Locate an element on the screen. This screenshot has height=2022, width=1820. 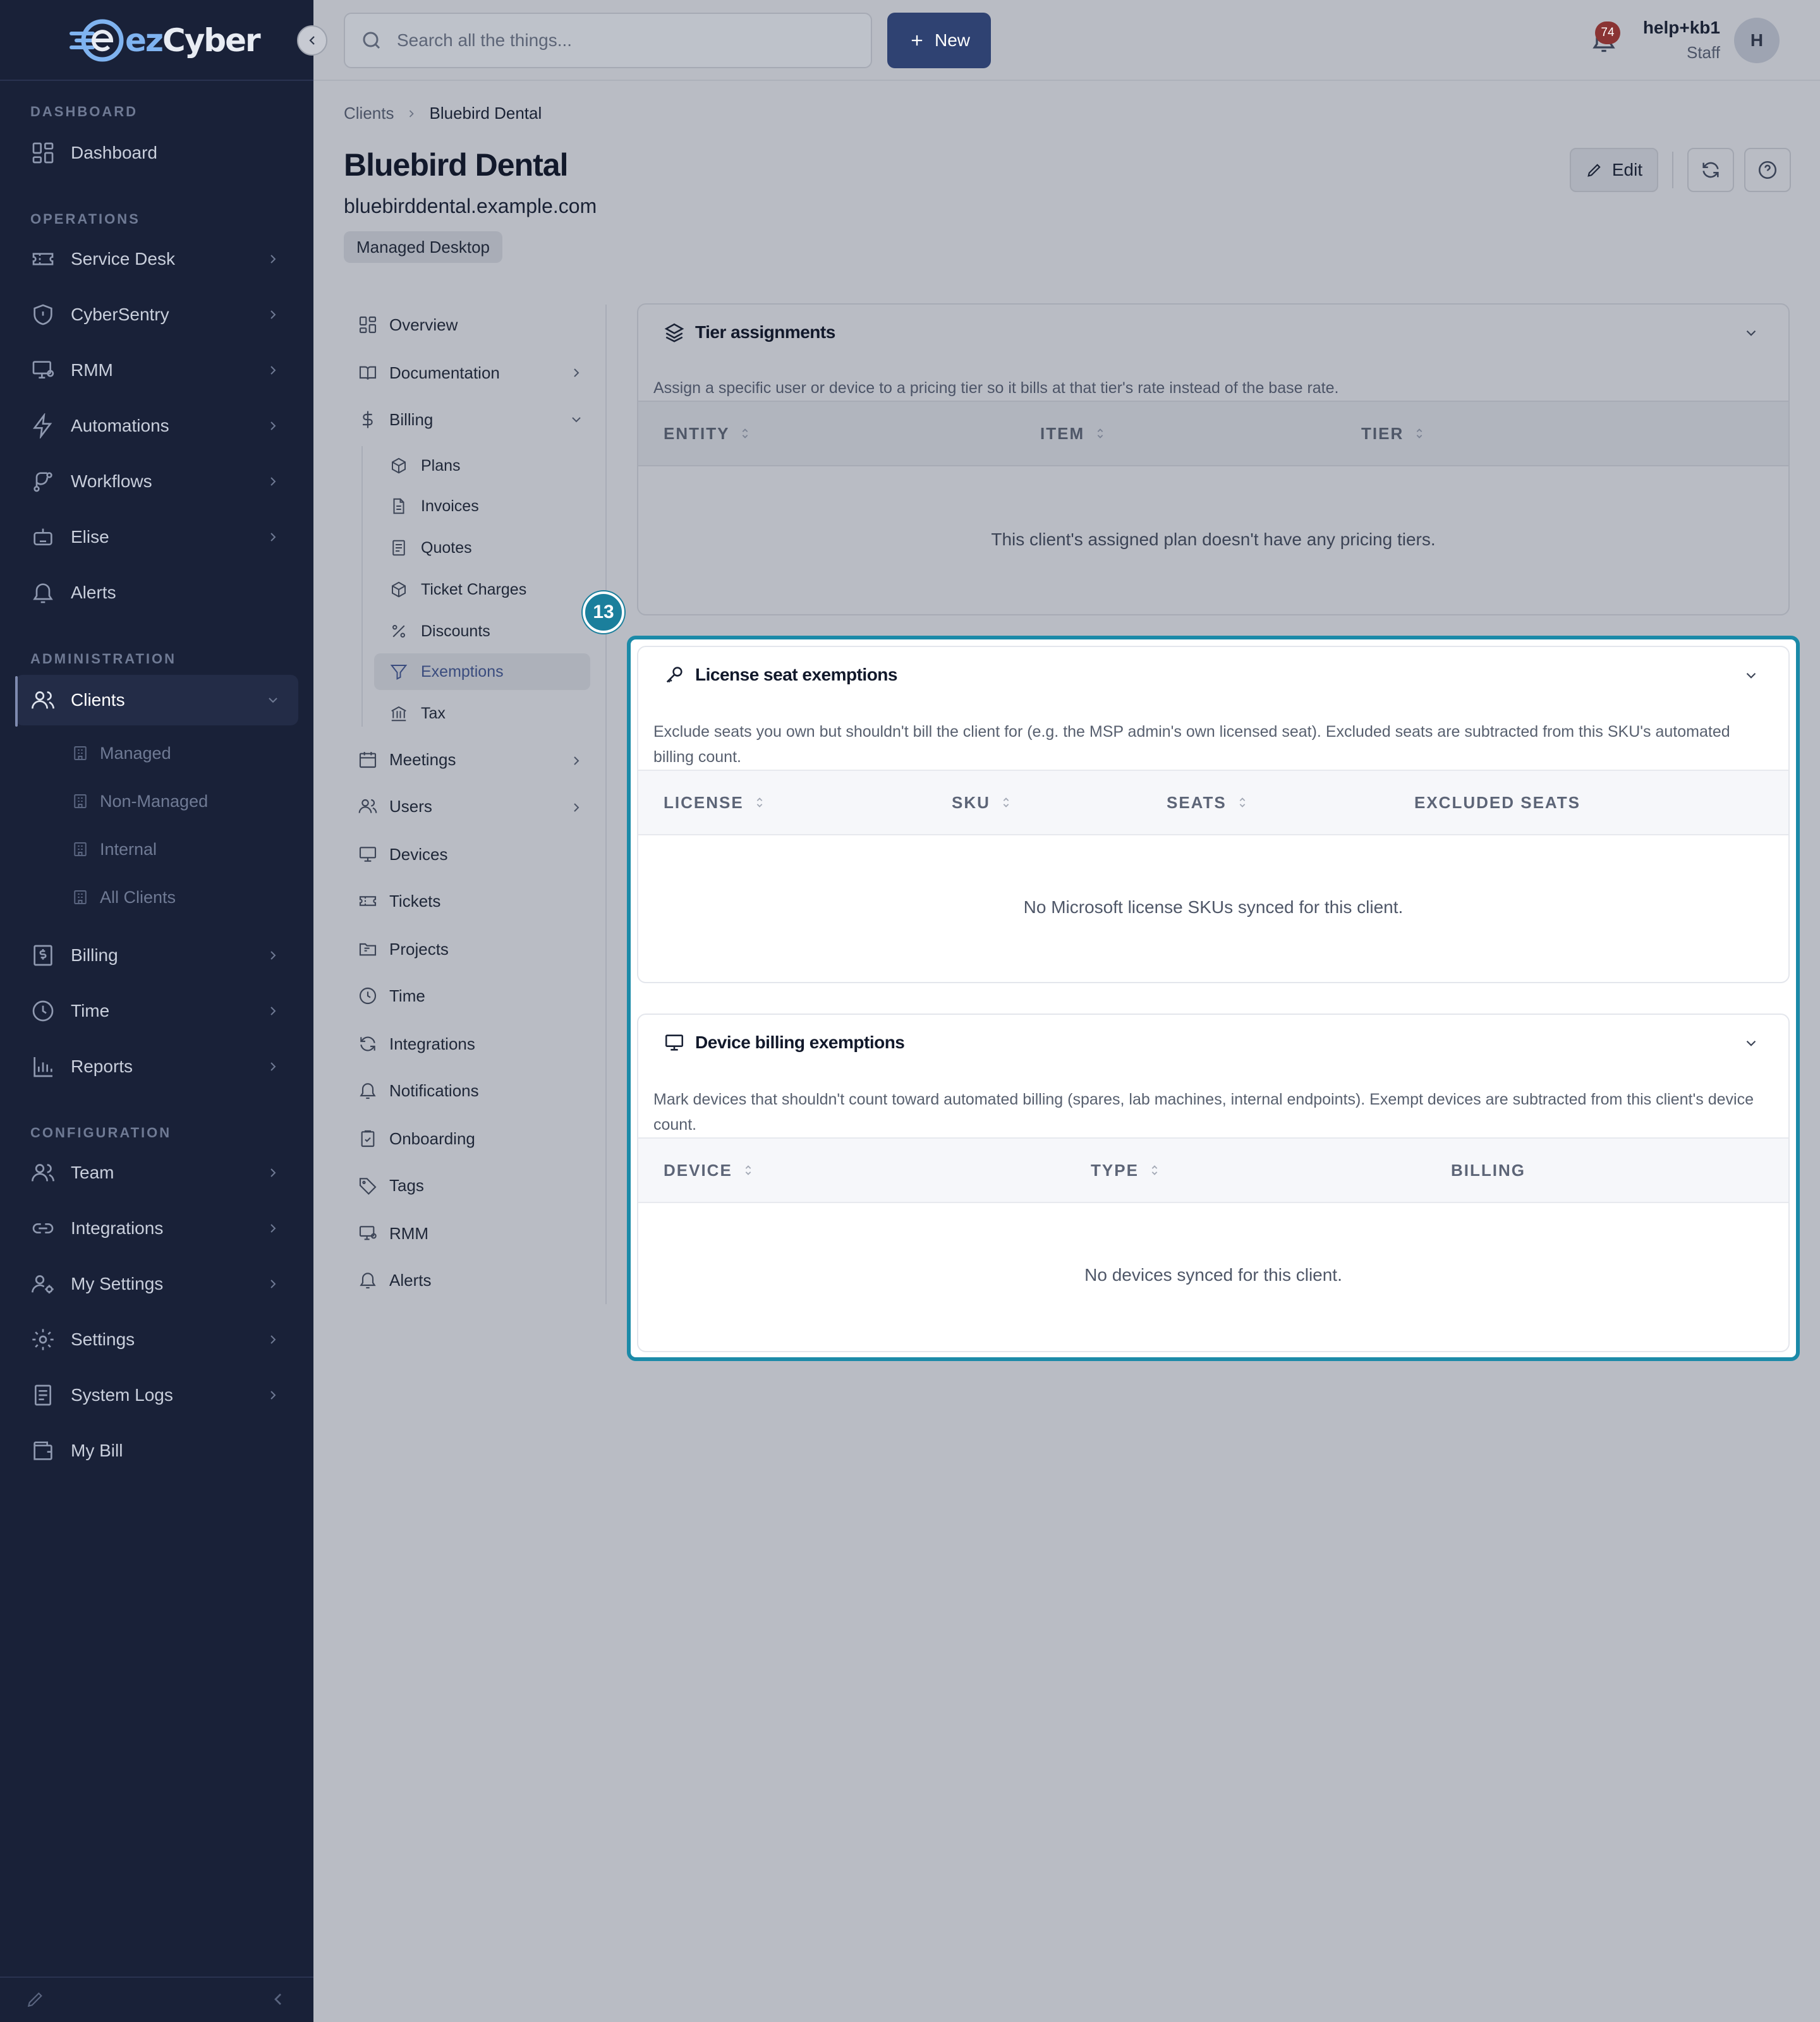
device-billing-exemptions-header: Device billing exemptions is located at coordinates (1213, 1042).